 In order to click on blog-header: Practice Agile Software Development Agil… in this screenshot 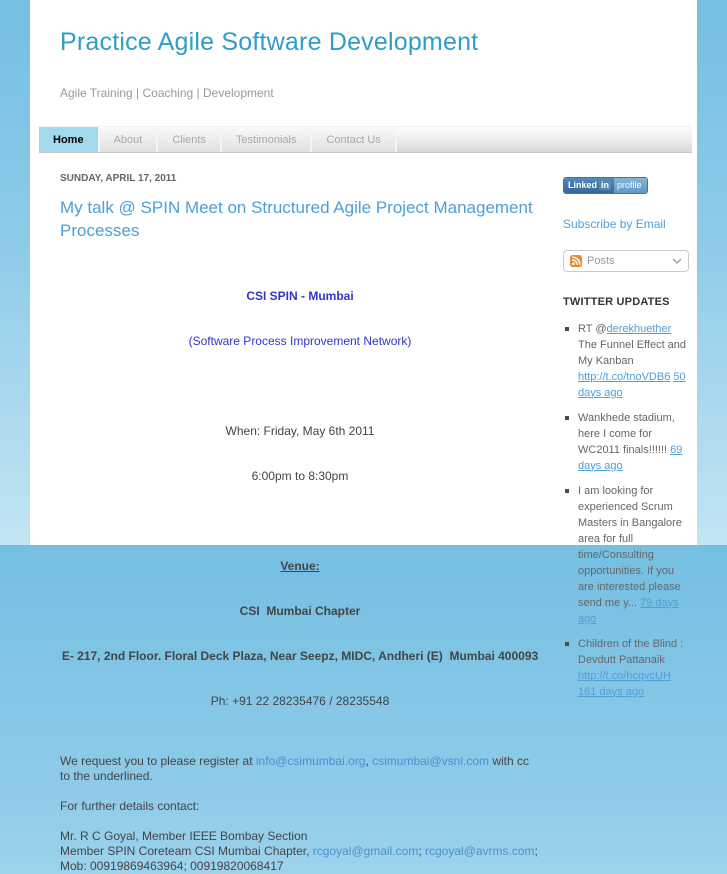, I will do `click(363, 50)`.